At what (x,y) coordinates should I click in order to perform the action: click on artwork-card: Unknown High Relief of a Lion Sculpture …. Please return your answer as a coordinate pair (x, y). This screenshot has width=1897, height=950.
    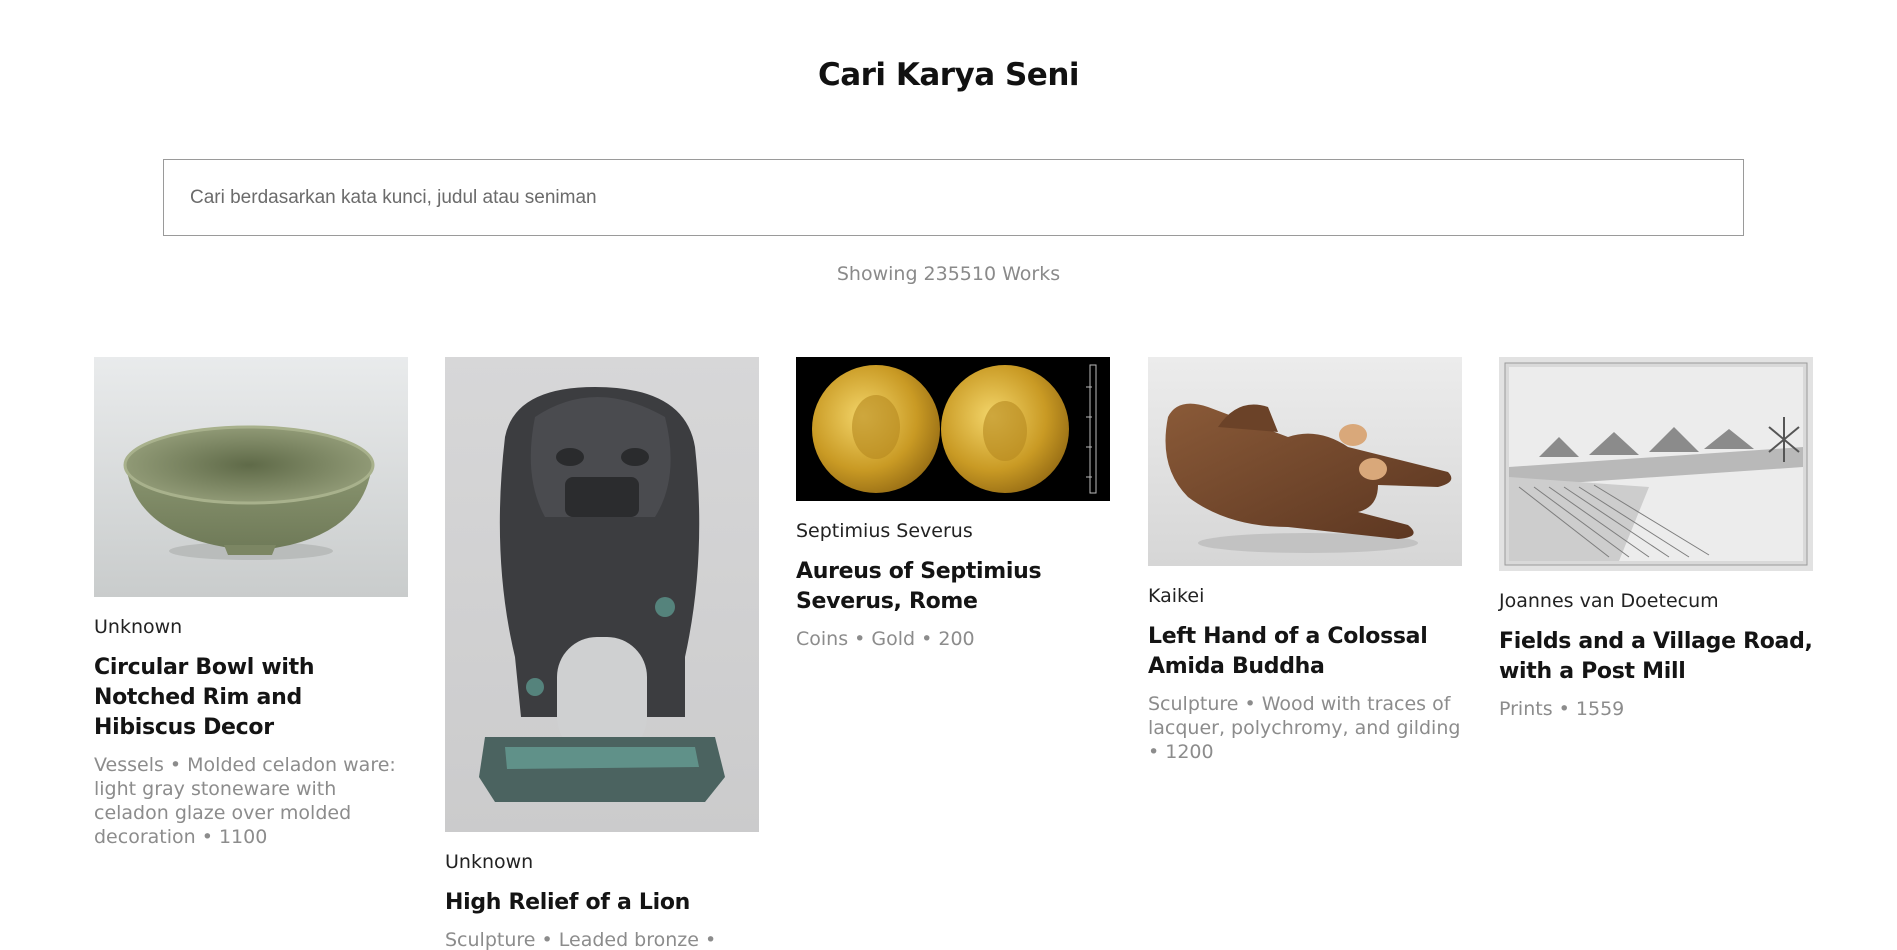
    Looking at the image, I should click on (602, 653).